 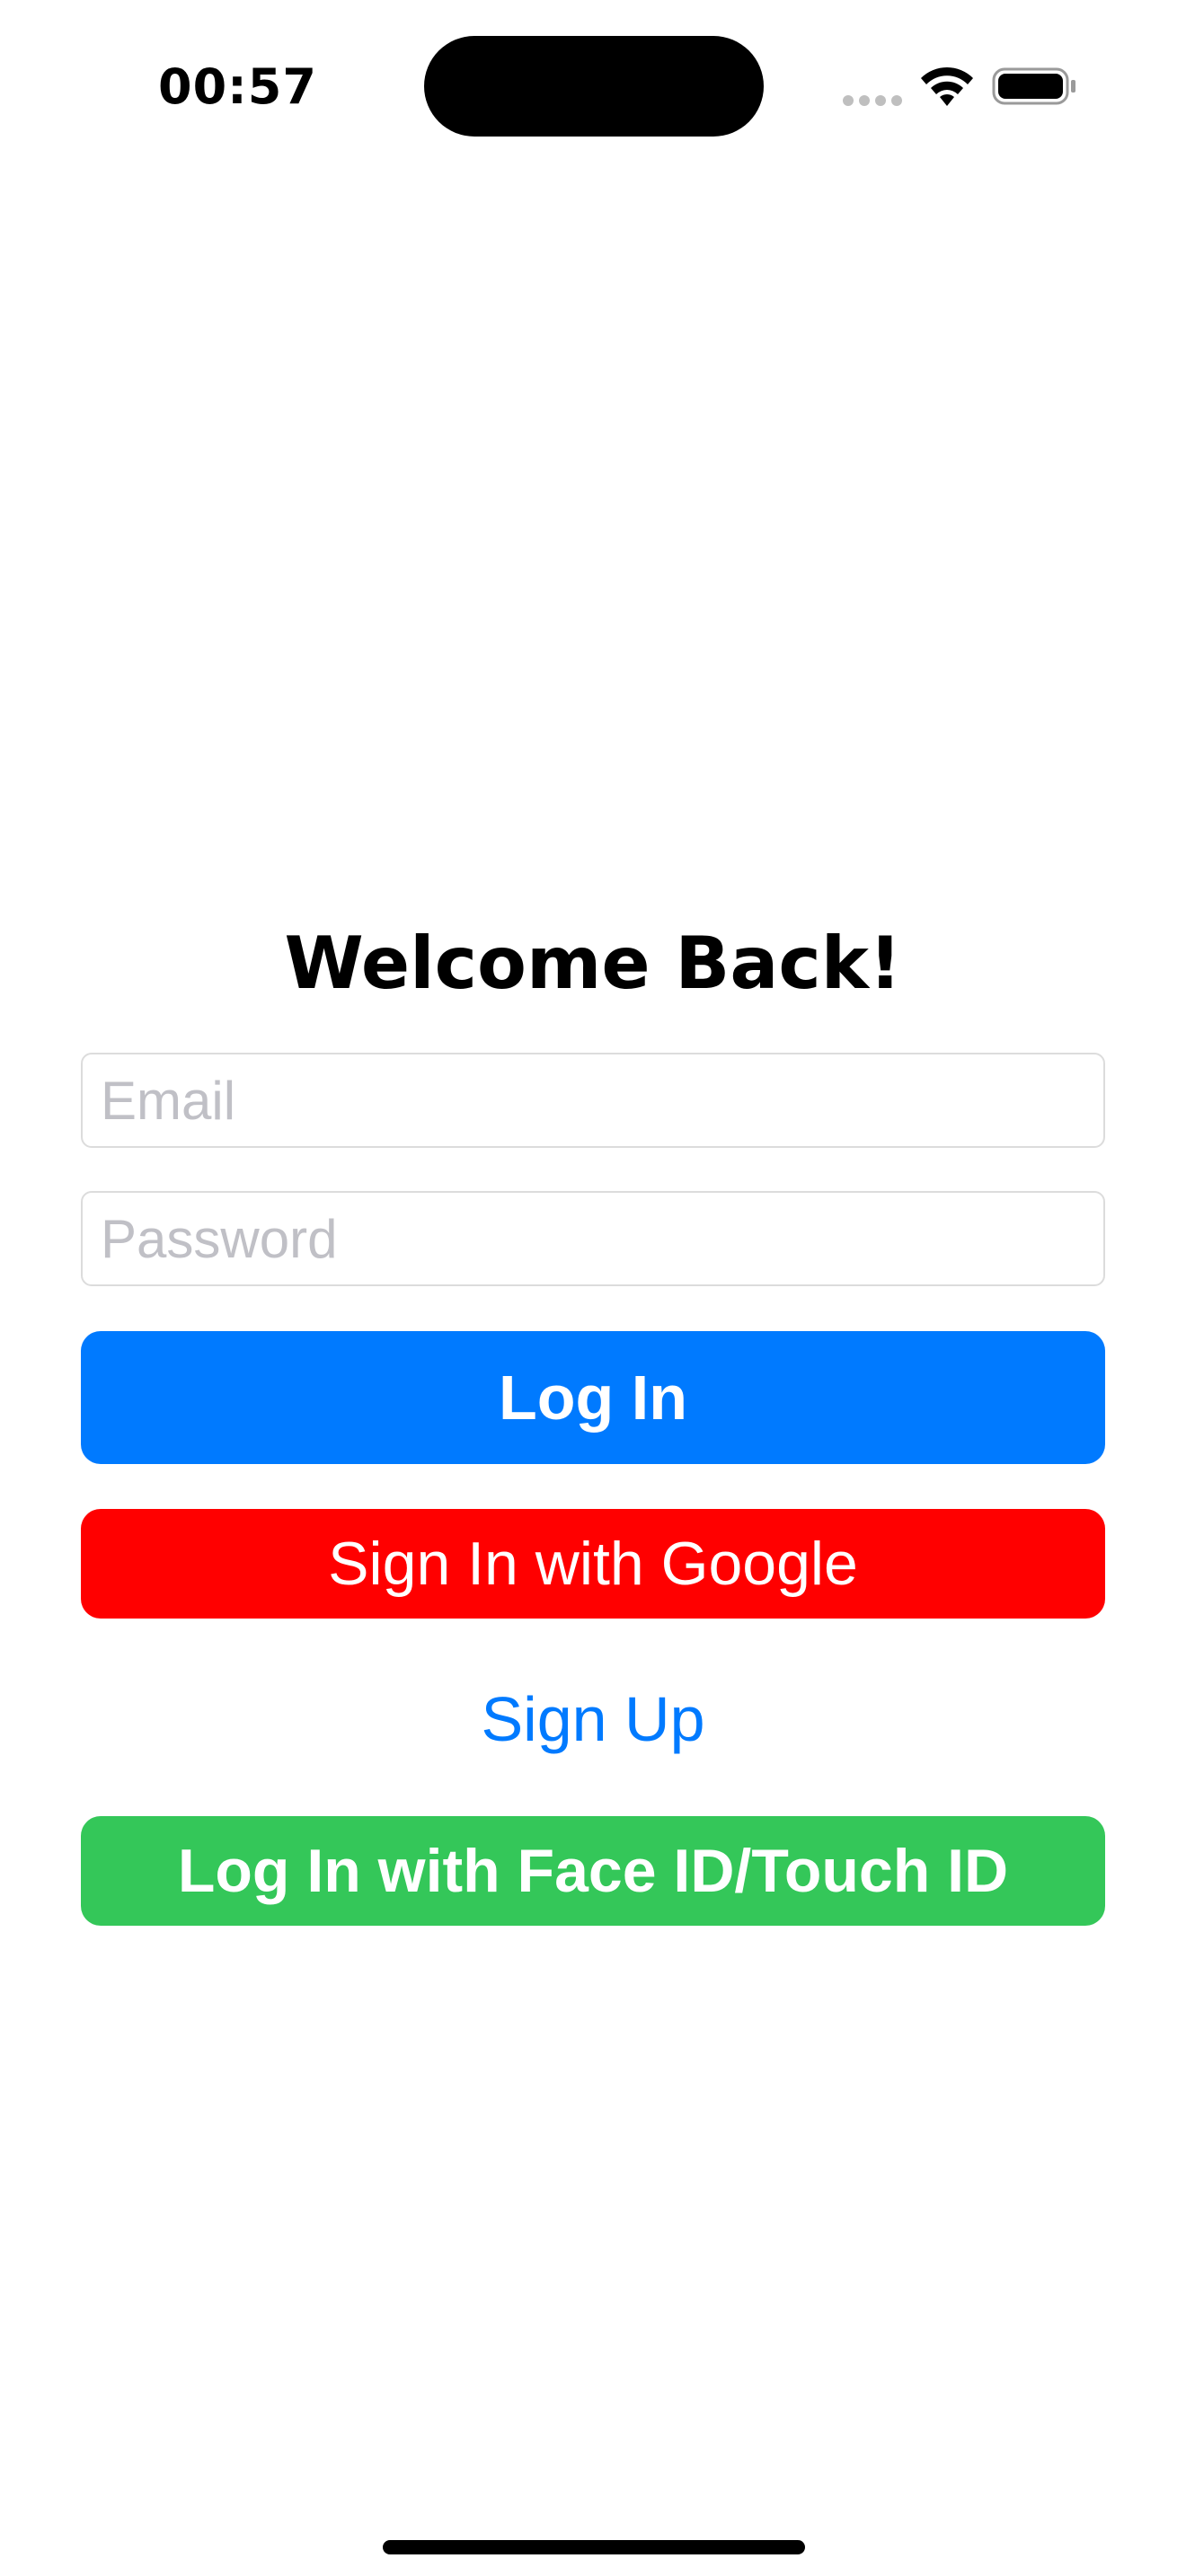 I want to click on google-sign-in-button: Sign In with Google, so click(x=593, y=1564).